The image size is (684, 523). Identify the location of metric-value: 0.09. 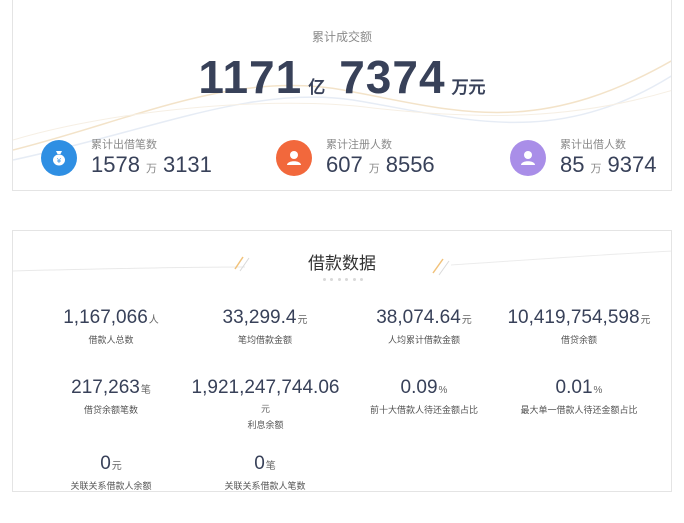
(419, 387).